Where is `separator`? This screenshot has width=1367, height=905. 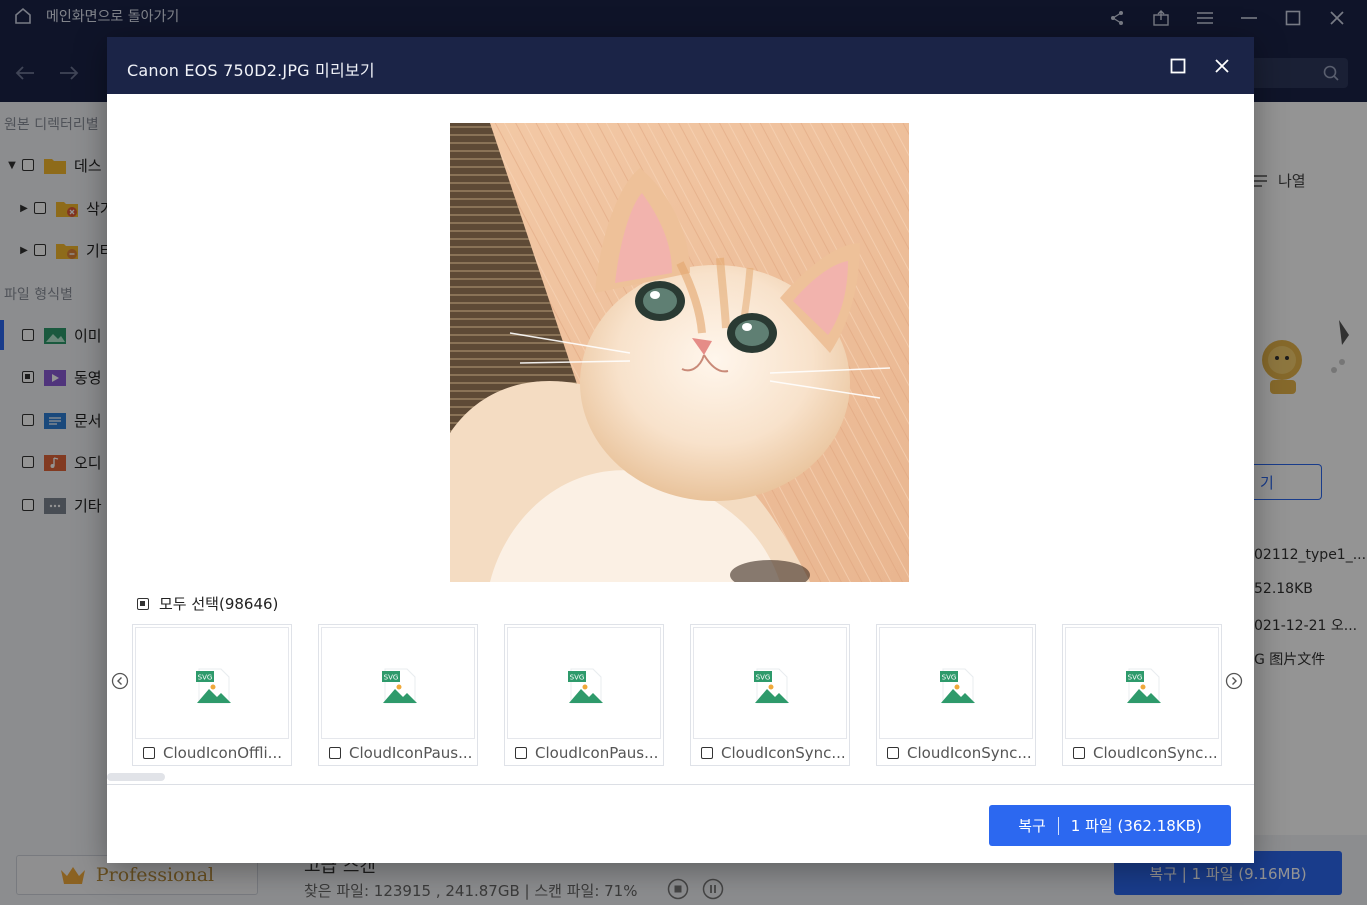
separator is located at coordinates (1058, 825).